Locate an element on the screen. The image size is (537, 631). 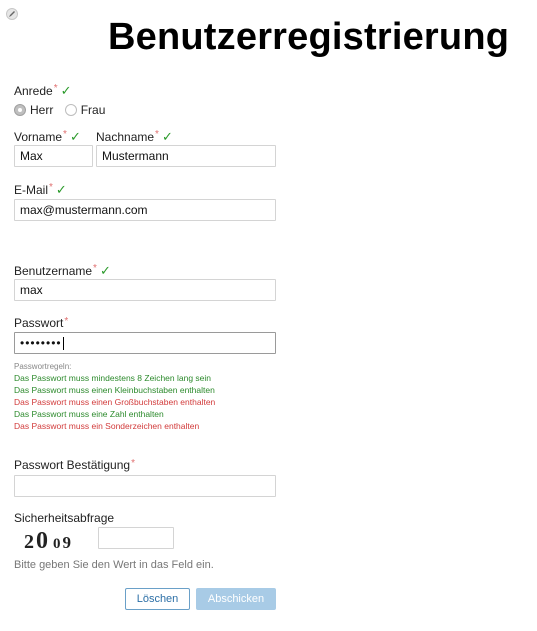
password-confirm-label: Passwort Bestätigung* is located at coordinates (74, 465).